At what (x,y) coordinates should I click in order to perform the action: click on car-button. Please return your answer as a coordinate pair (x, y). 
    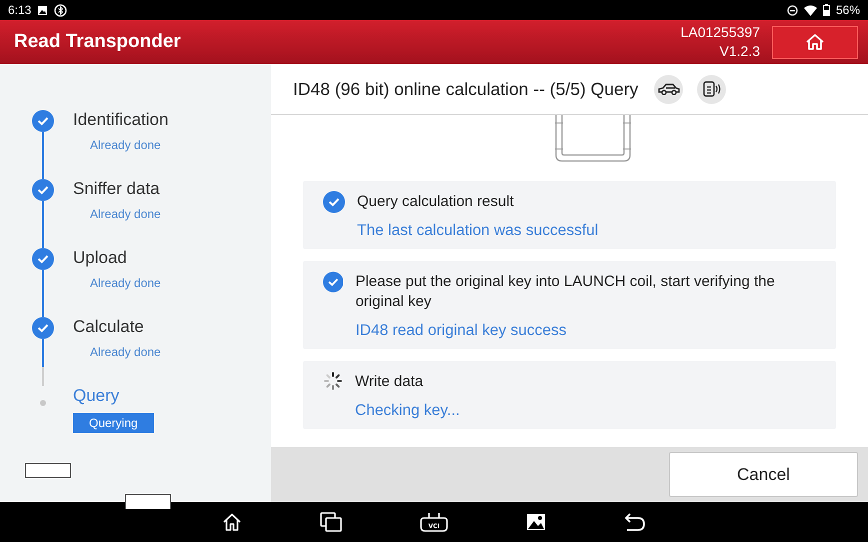
    Looking at the image, I should click on (669, 89).